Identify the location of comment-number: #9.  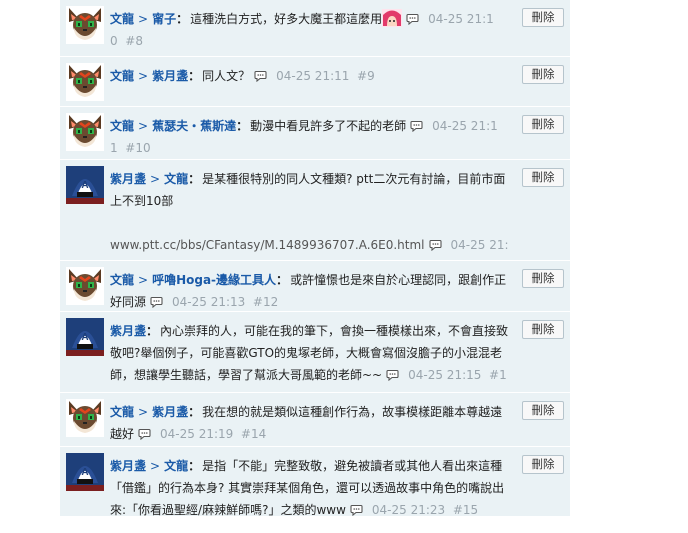
(366, 76).